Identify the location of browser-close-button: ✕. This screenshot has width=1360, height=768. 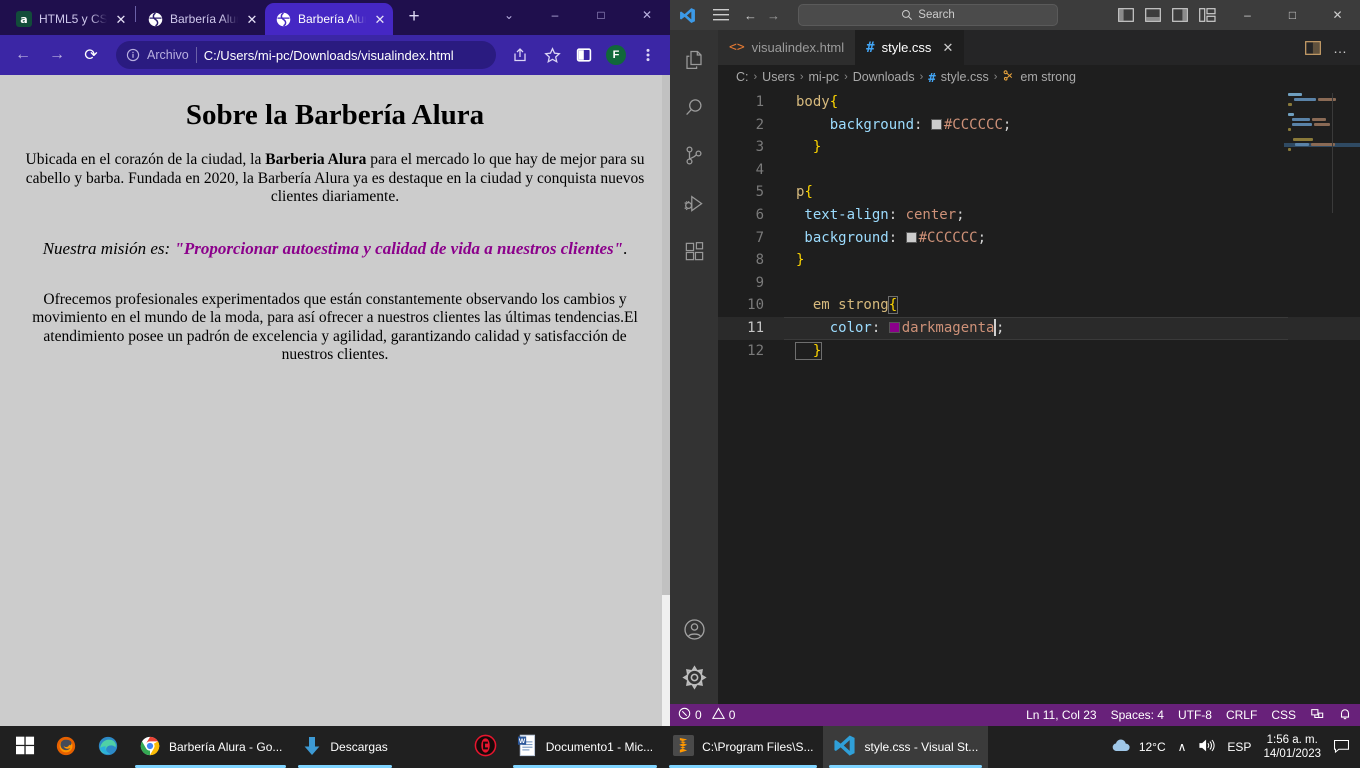
(647, 15).